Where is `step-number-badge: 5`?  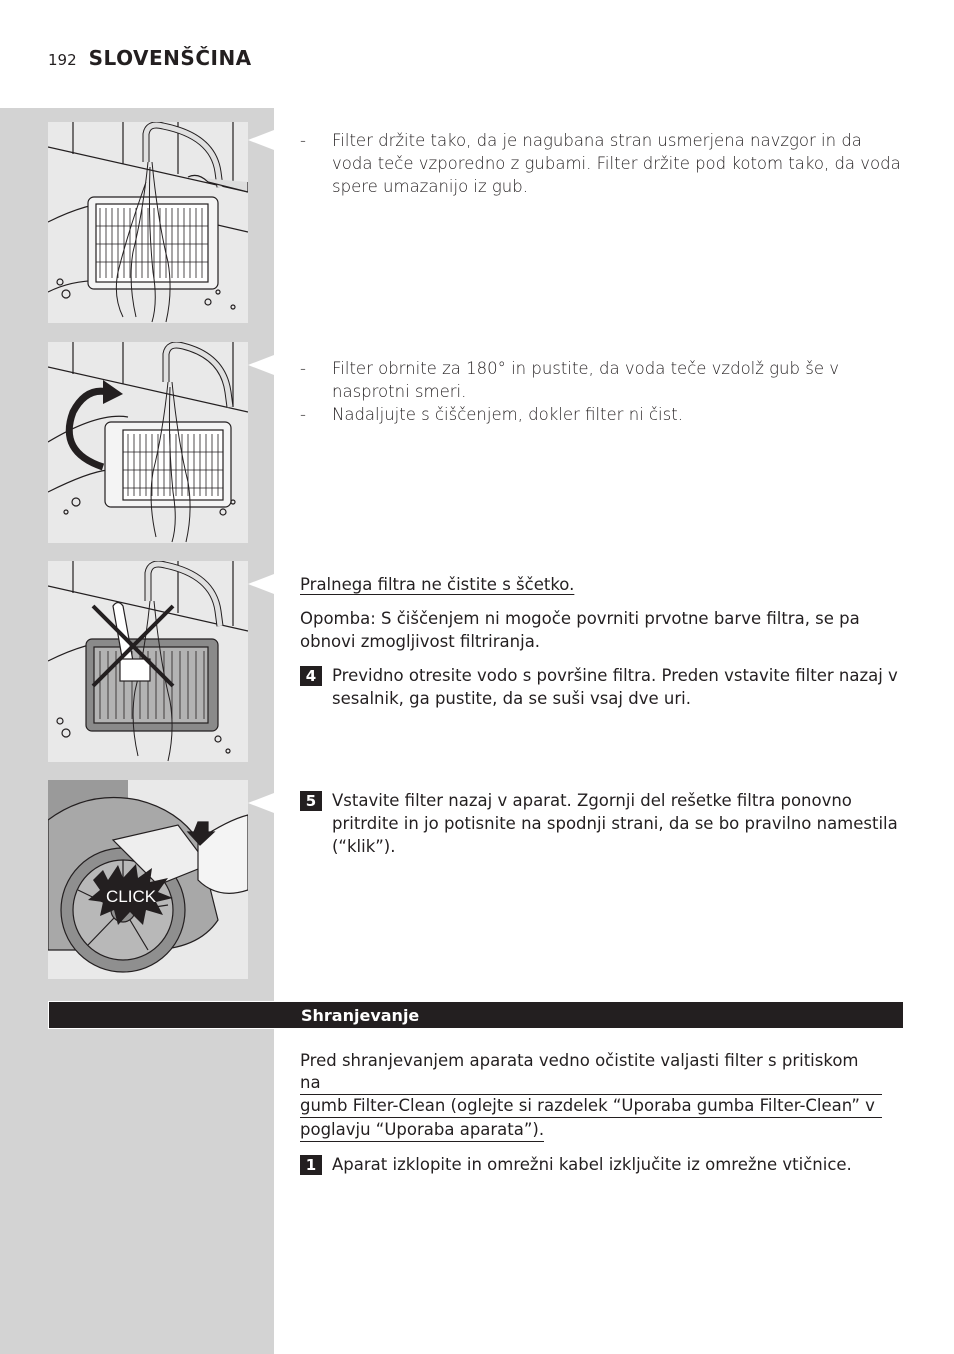 step-number-badge: 5 is located at coordinates (311, 801).